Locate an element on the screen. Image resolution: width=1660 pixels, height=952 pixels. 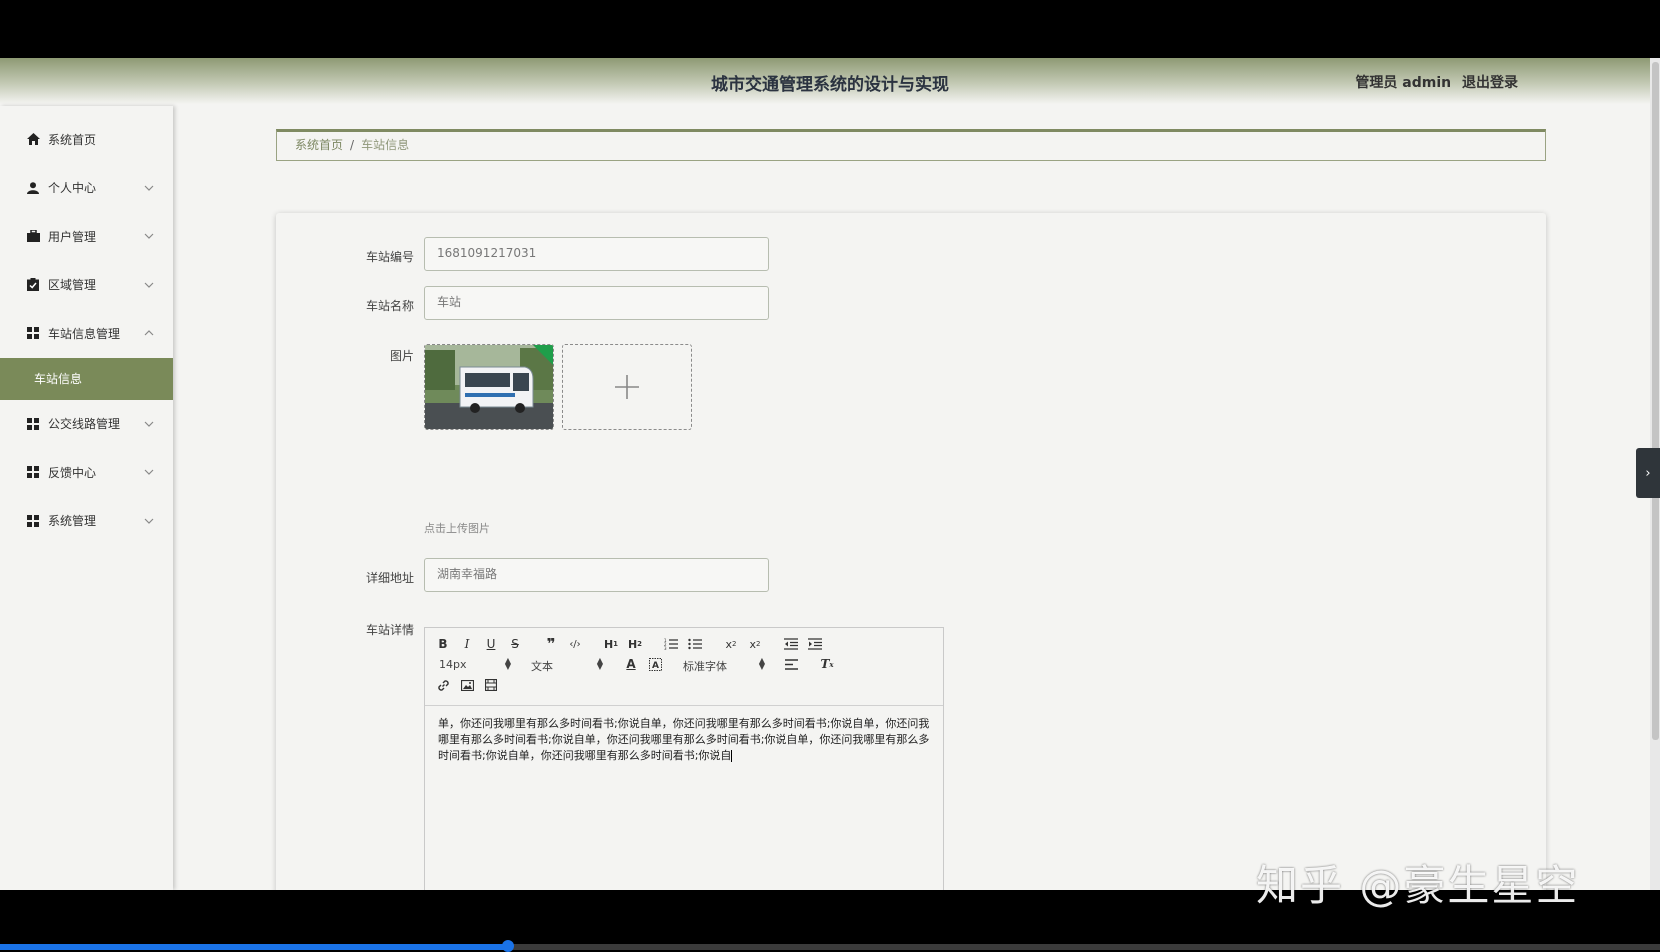
sidebar-item-label: 用户管理 is located at coordinates (72, 236).